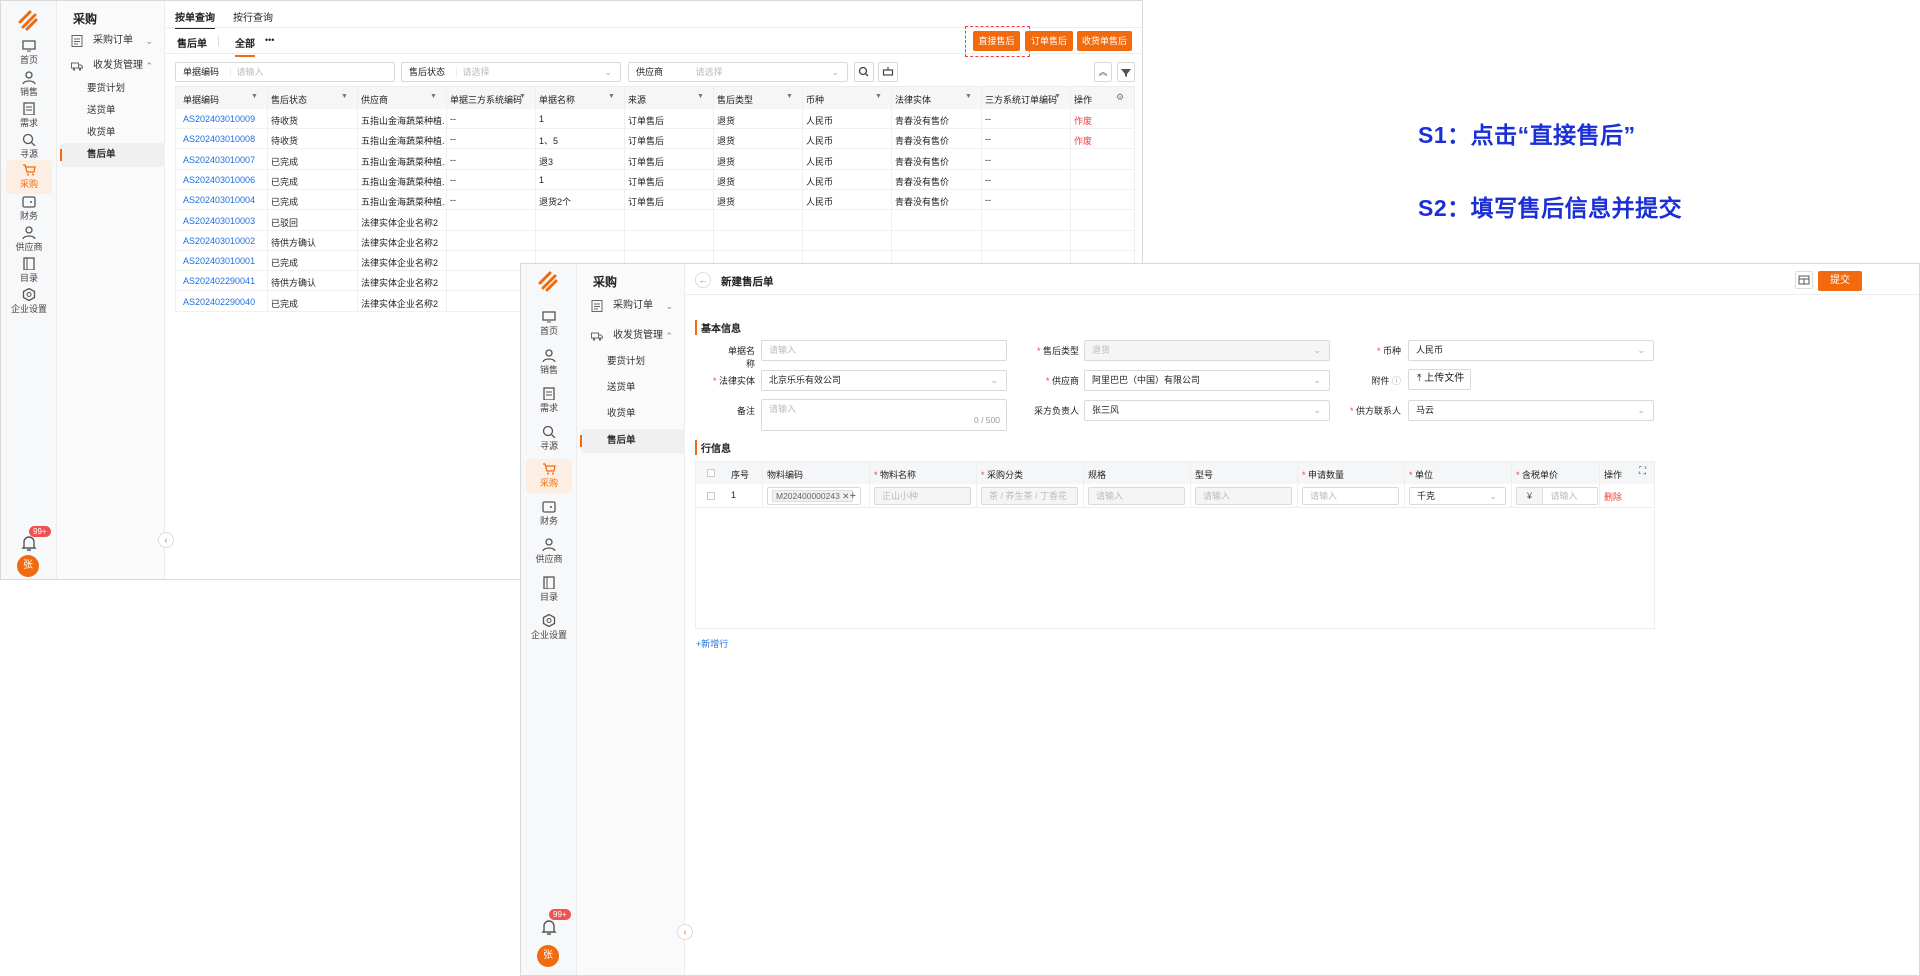  What do you see at coordinates (219, 119) in the screenshot?
I see `doc-code-link: AS202403010009` at bounding box center [219, 119].